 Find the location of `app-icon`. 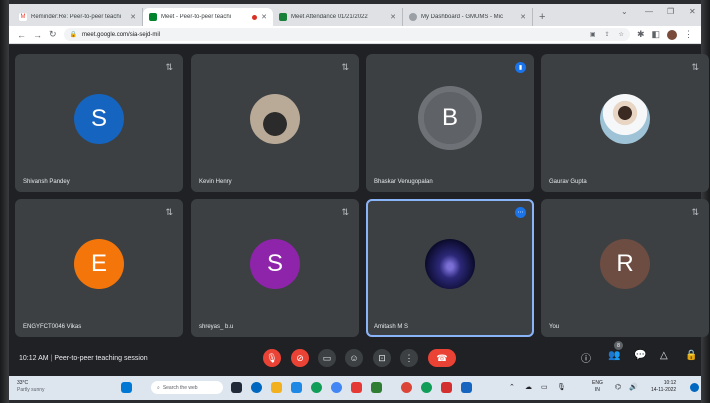

app-icon is located at coordinates (376, 387).